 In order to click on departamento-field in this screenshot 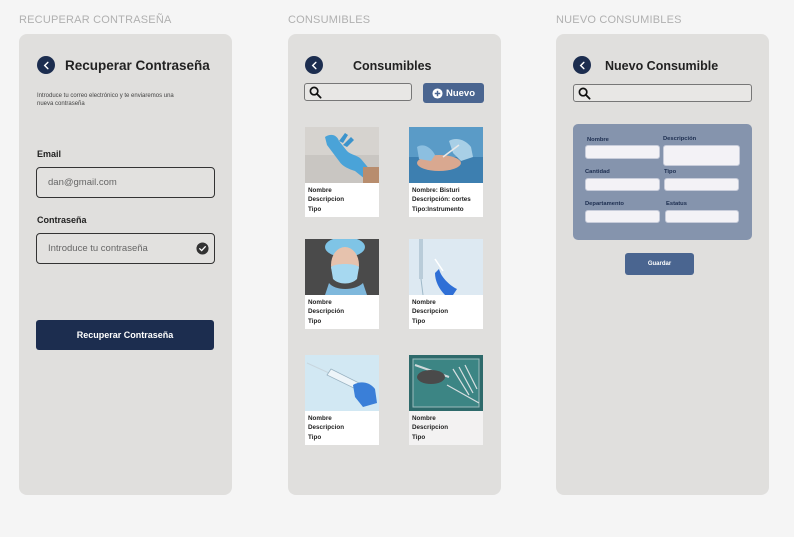, I will do `click(622, 216)`.